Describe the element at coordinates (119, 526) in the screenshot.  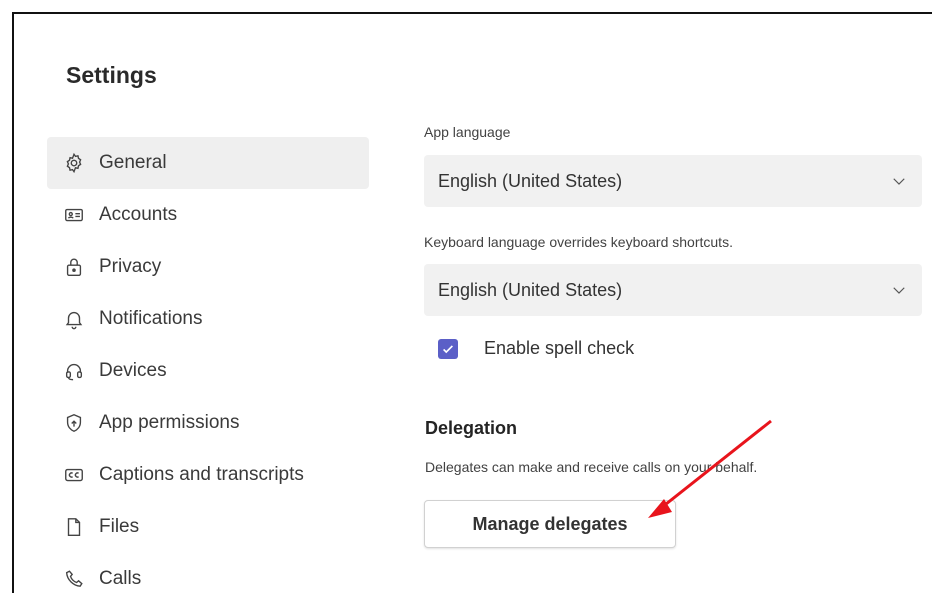
I see `sidebar-item-label: Files` at that location.